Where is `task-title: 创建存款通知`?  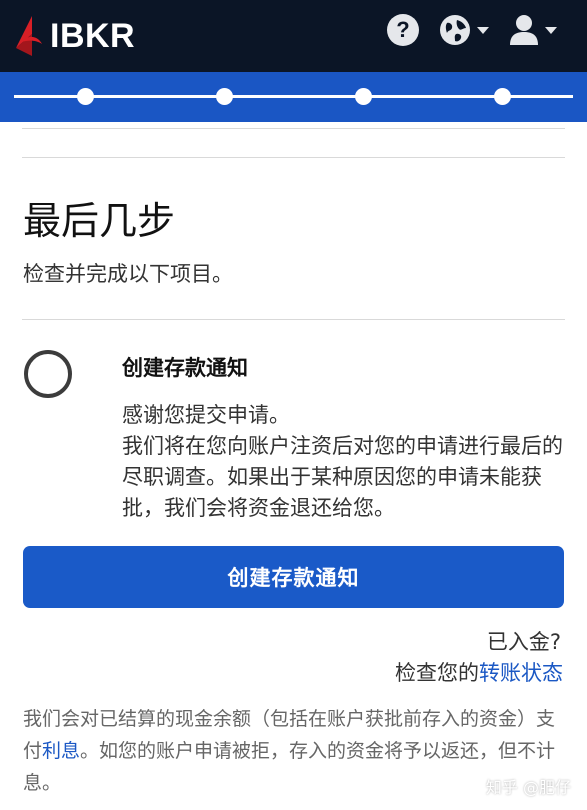 task-title: 创建存款通知 is located at coordinates (185, 368).